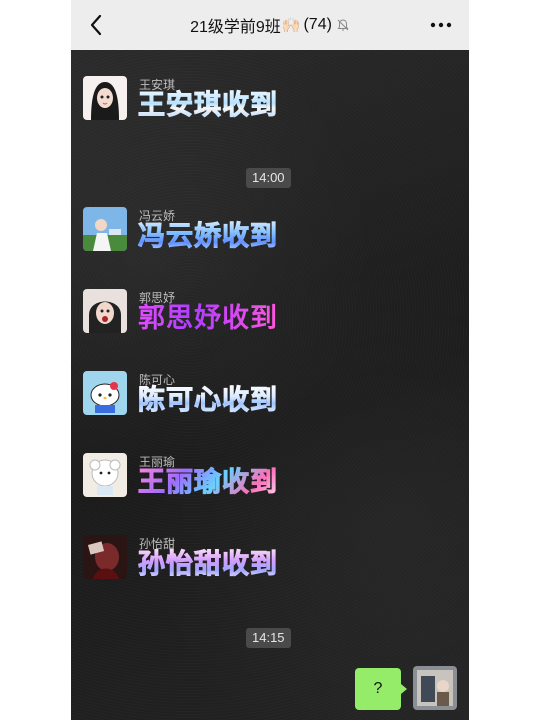 This screenshot has width=540, height=720. Describe the element at coordinates (343, 25) in the screenshot. I see `bell-off-icon` at that location.